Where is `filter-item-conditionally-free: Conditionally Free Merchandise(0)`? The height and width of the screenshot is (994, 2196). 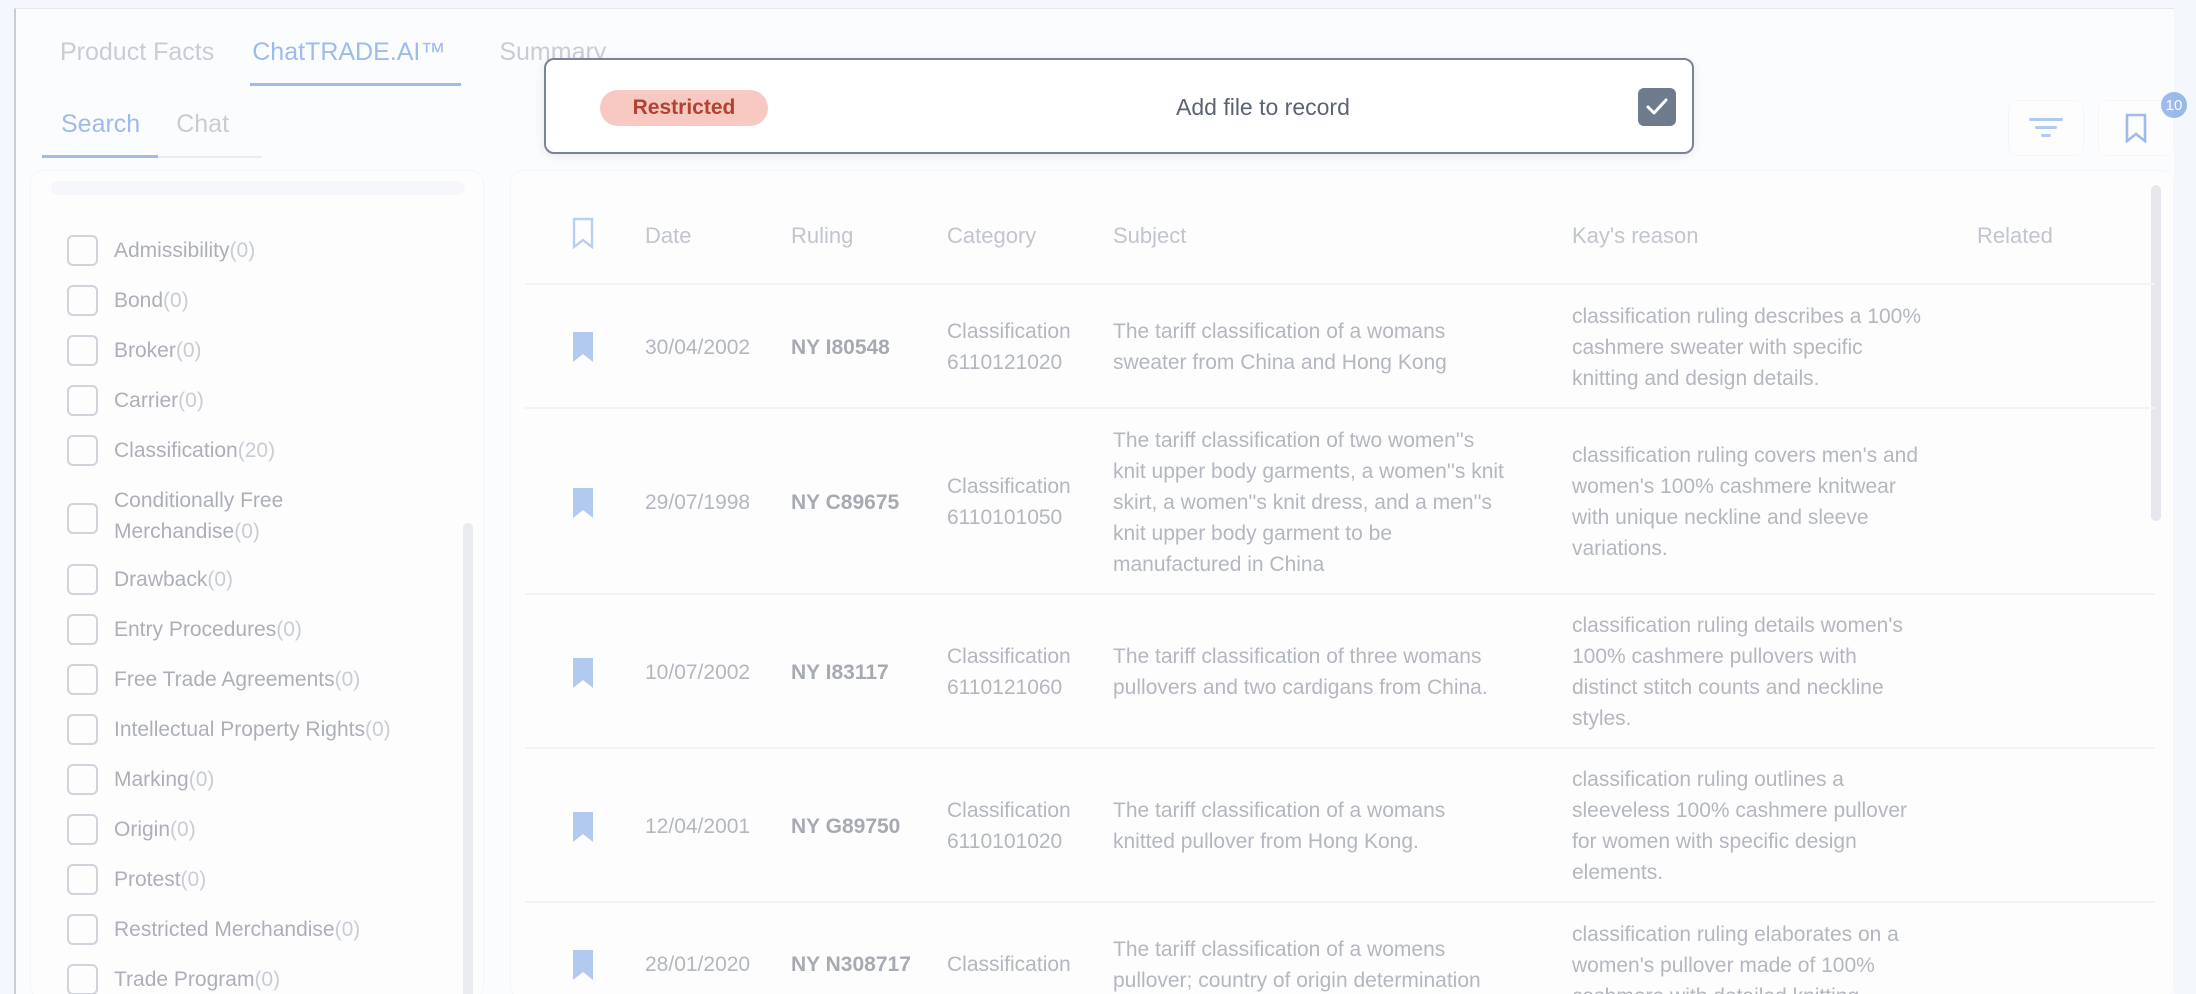
filter-item-conditionally-free: Conditionally Free Merchandise(0) is located at coordinates (262, 516).